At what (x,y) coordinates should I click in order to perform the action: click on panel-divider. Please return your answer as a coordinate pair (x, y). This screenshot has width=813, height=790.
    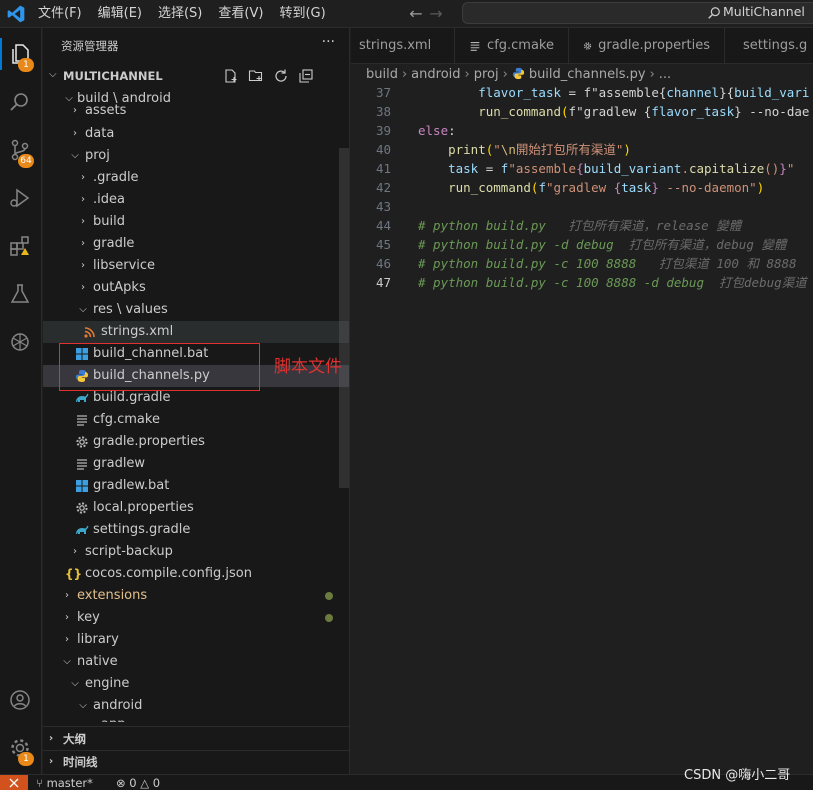
    Looking at the image, I should click on (196, 726).